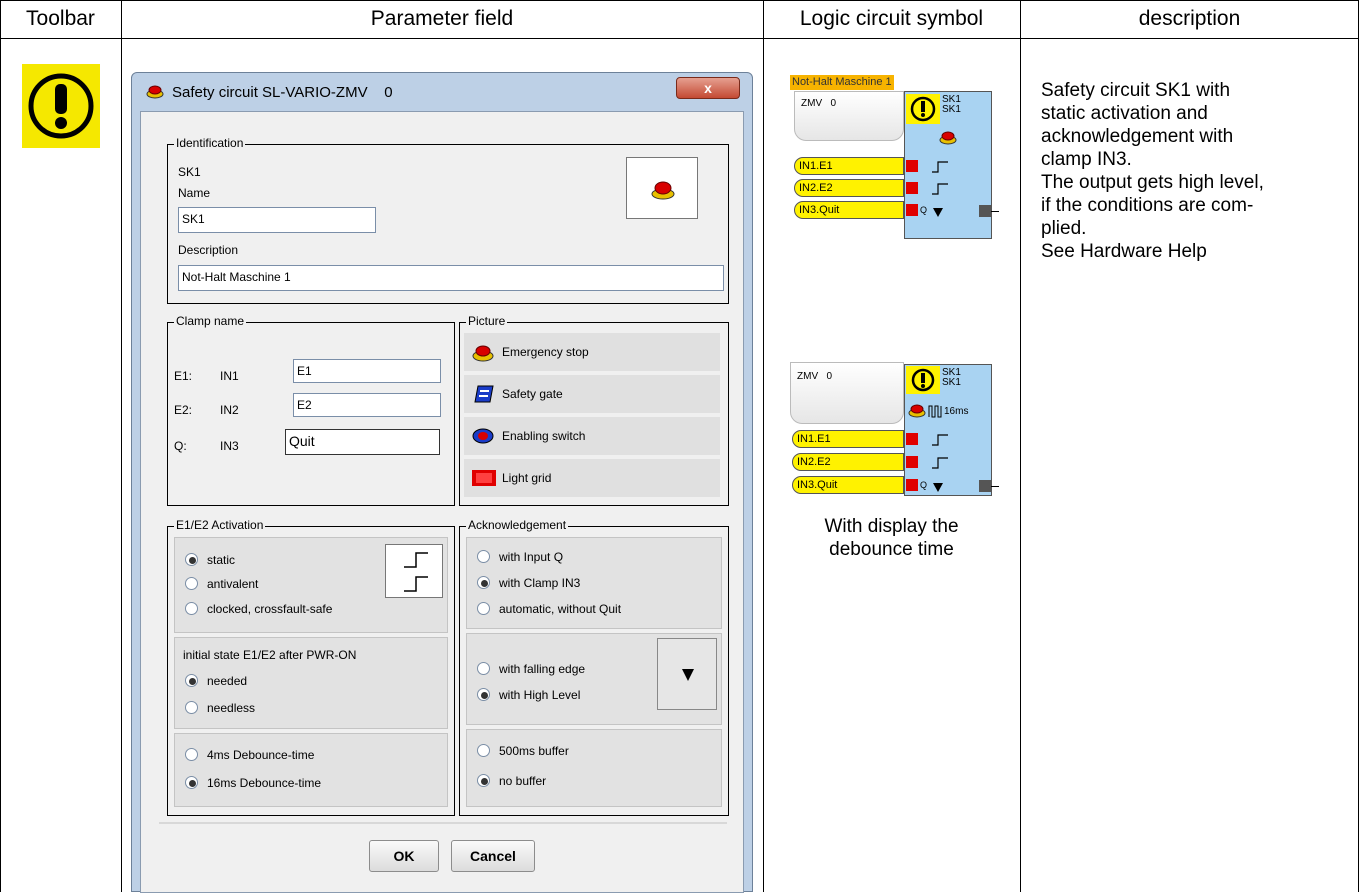 This screenshot has height=893, width=1359. What do you see at coordinates (367, 371) in the screenshot?
I see `clamp-e1-field: E1` at bounding box center [367, 371].